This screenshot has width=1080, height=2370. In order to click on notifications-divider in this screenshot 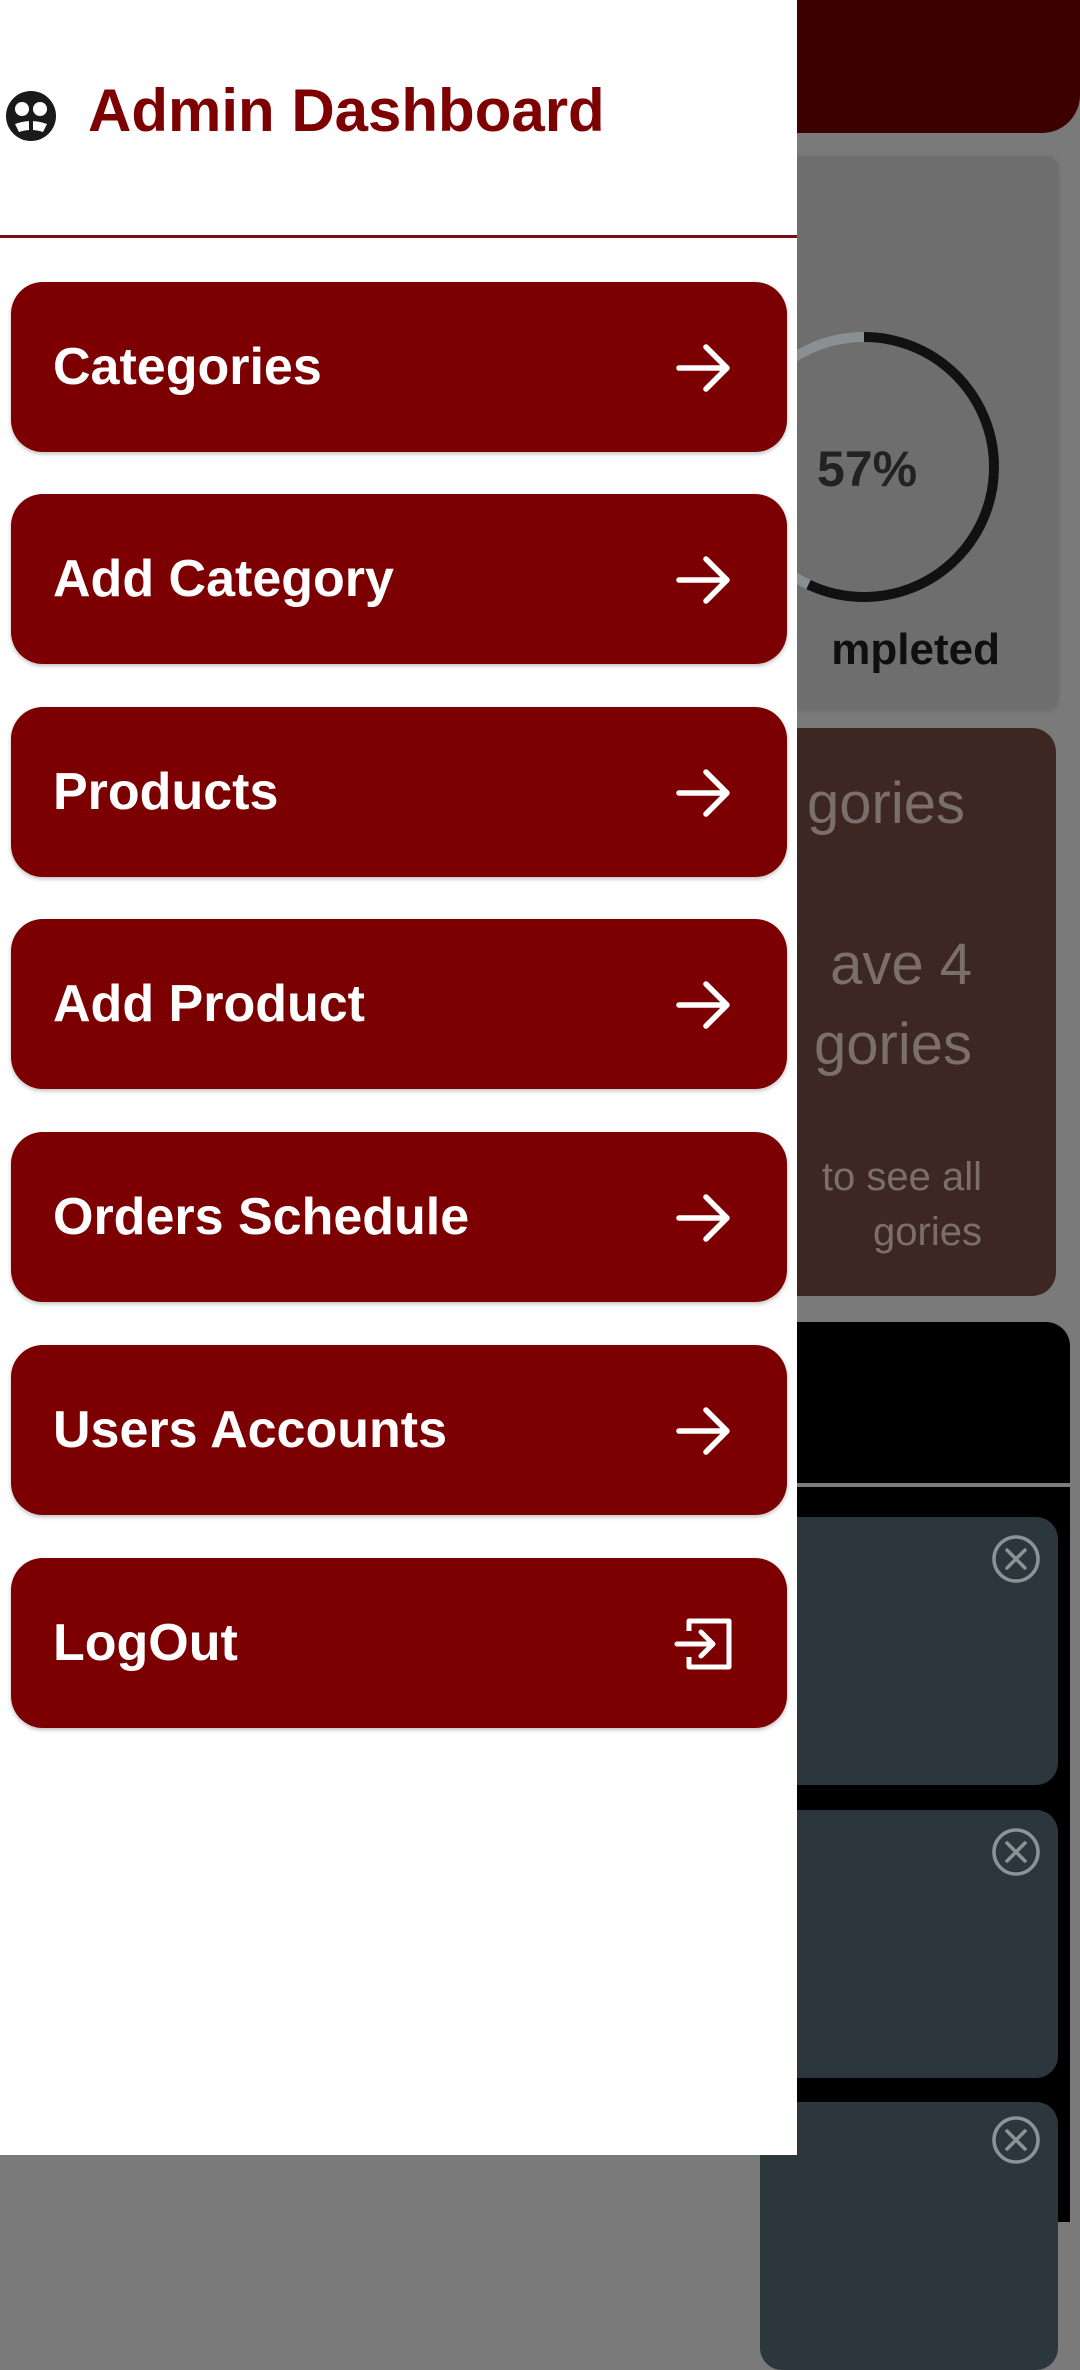, I will do `click(915, 1485)`.